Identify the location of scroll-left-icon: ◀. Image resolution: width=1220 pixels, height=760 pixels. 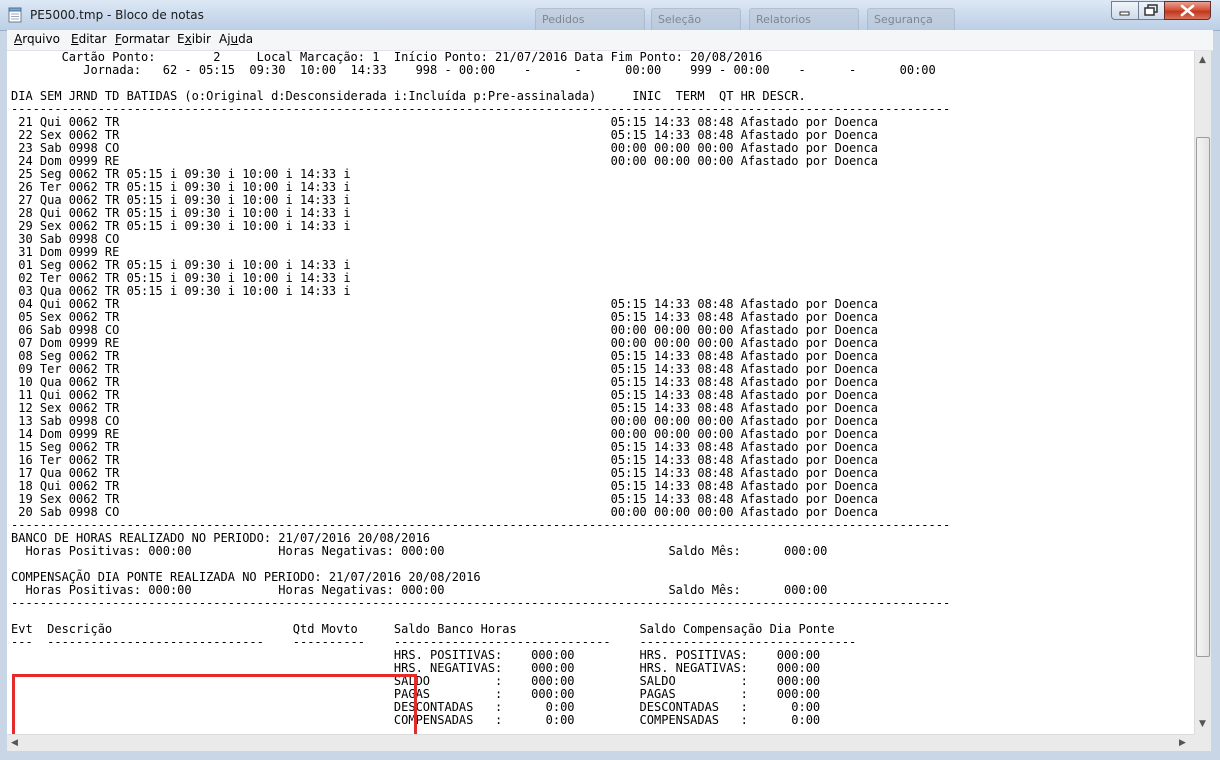
(14, 743).